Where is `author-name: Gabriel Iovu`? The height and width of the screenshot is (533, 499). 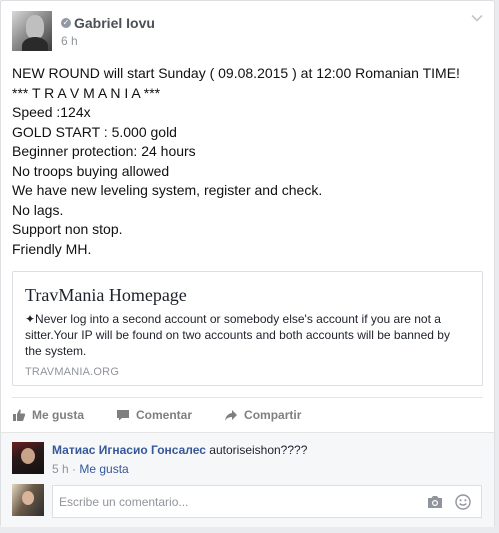
author-name: Gabriel Iovu is located at coordinates (114, 23).